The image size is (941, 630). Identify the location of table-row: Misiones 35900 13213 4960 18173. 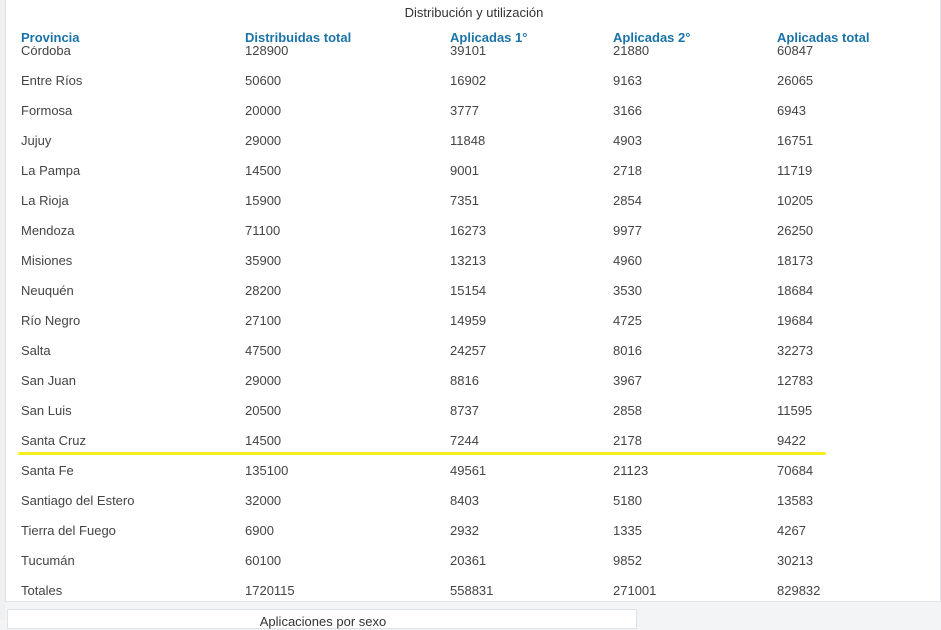
(473, 261).